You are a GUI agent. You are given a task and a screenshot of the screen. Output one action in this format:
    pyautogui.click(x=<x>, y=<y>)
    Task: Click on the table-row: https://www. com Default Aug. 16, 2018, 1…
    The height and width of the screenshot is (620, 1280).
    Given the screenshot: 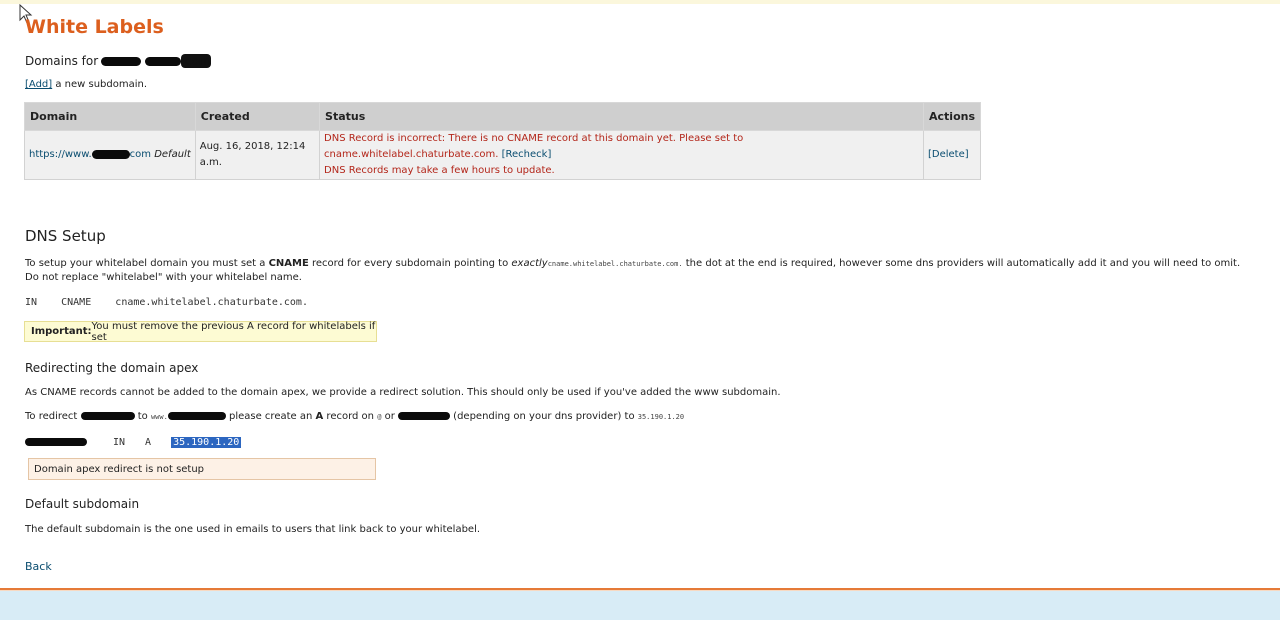 What is the action you would take?
    pyautogui.click(x=502, y=155)
    